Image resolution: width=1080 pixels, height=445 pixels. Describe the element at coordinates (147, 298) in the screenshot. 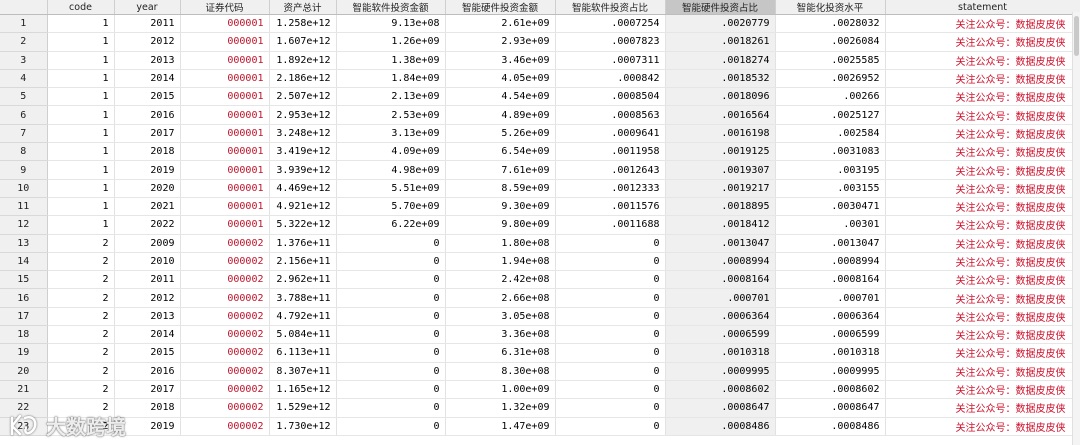

I see `table-cell: 2012` at that location.